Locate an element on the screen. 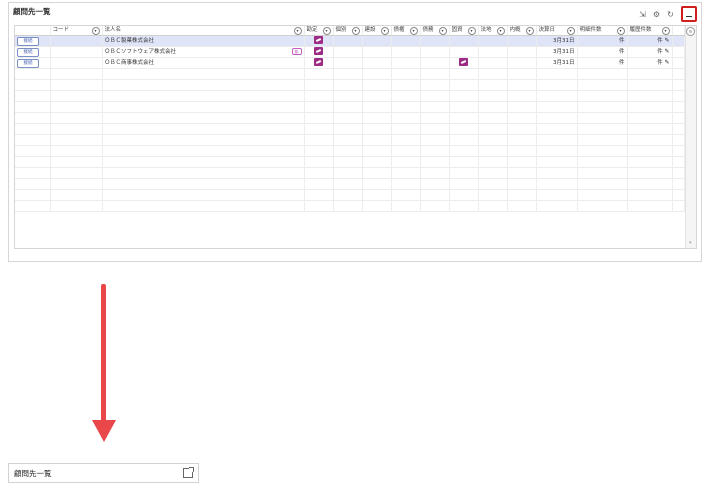  vertical-scrollbar: ⚙ ▾ is located at coordinates (690, 137).